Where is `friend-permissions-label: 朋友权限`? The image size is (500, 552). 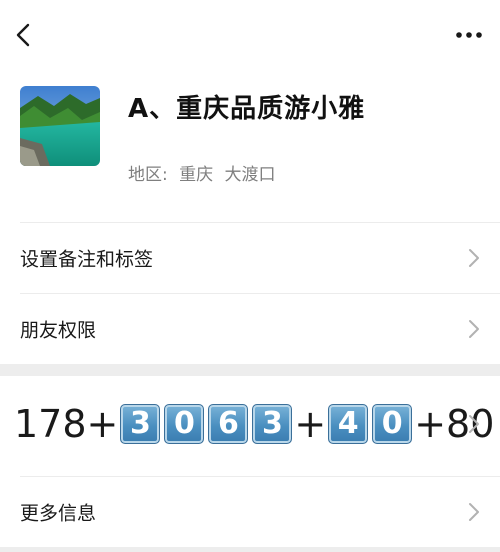
friend-permissions-label: 朋友权限 is located at coordinates (58, 330).